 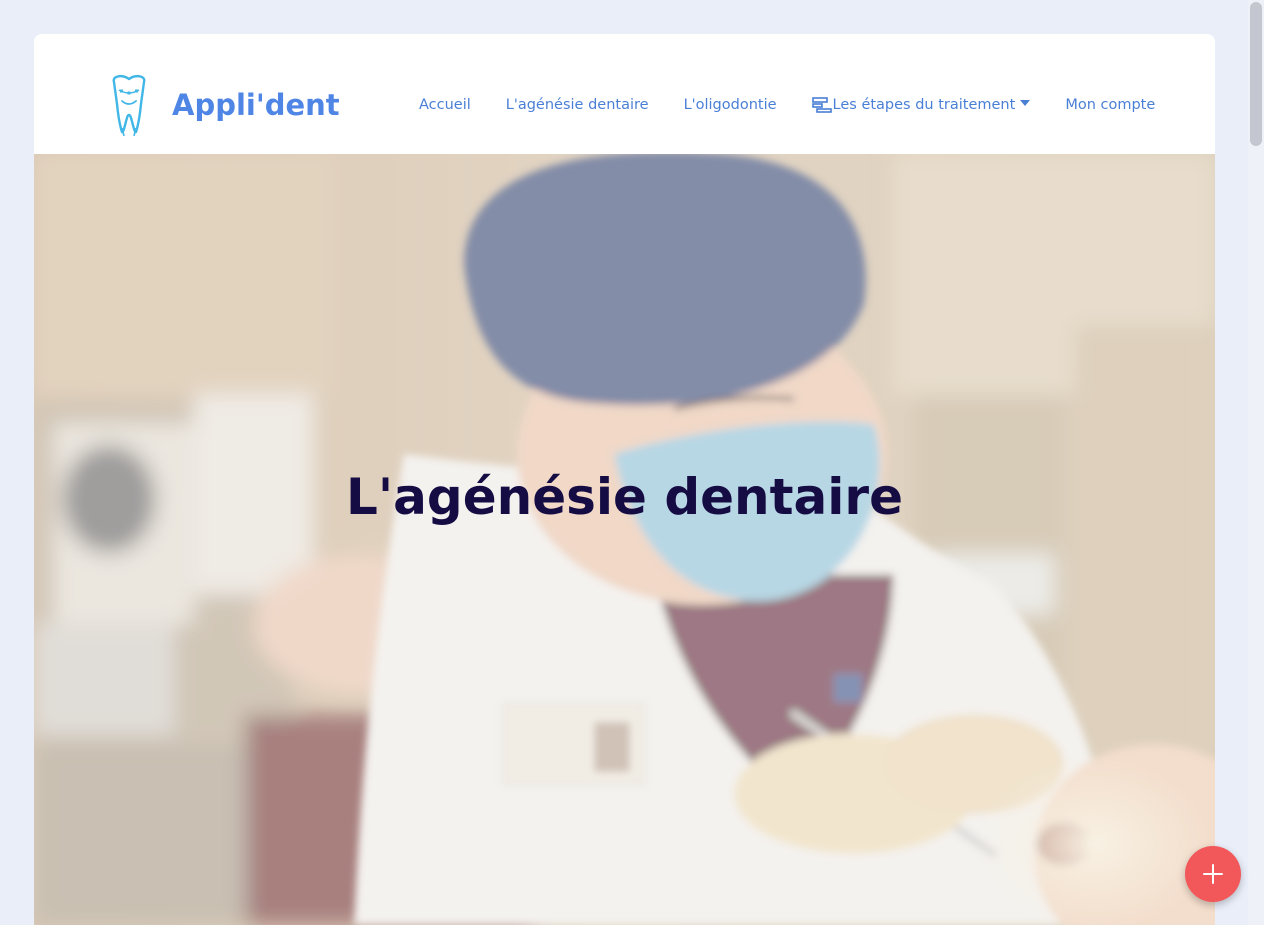 I want to click on vertical-scrollbar, so click(x=1256, y=462).